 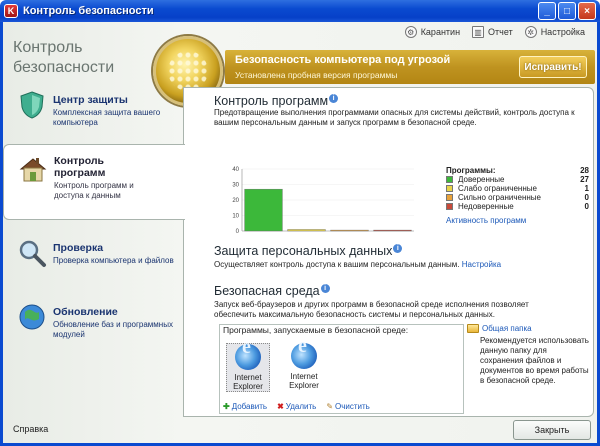 I want to click on toolbar-report: ▥ Отчет, so click(x=492, y=32).